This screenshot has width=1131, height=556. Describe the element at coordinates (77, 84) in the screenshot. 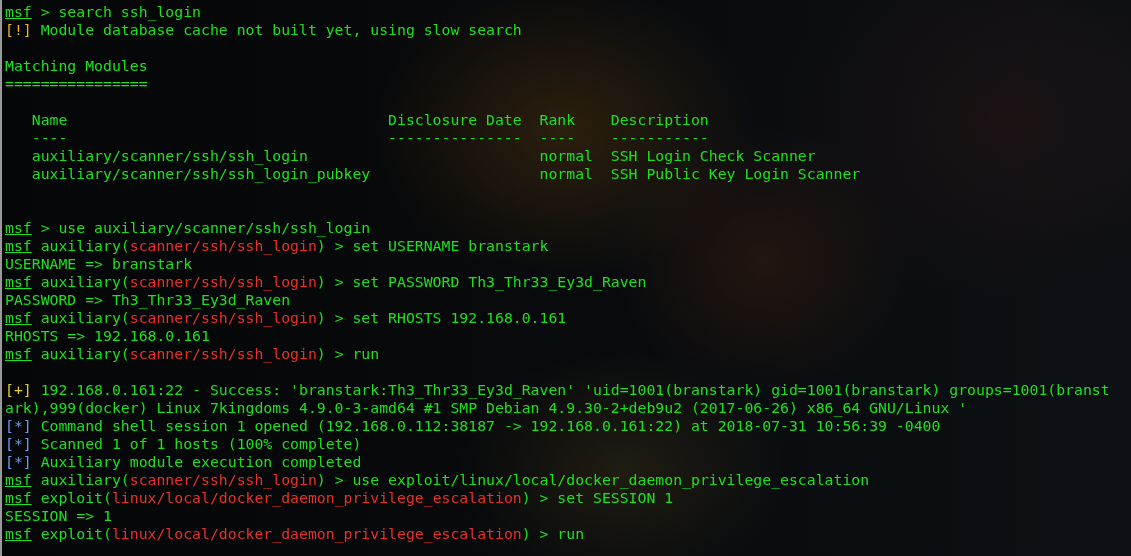

I see `terminal-line: ================` at that location.